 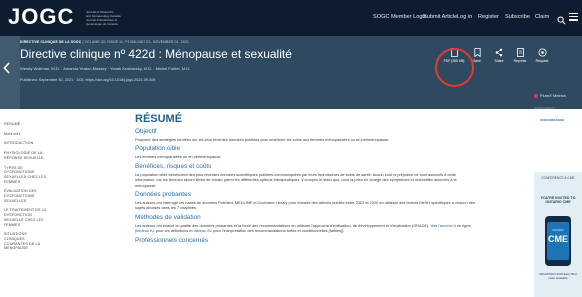 I want to click on article-type: DIRECTIVE CLINIQUE DE LA SOGC, so click(x=51, y=42).